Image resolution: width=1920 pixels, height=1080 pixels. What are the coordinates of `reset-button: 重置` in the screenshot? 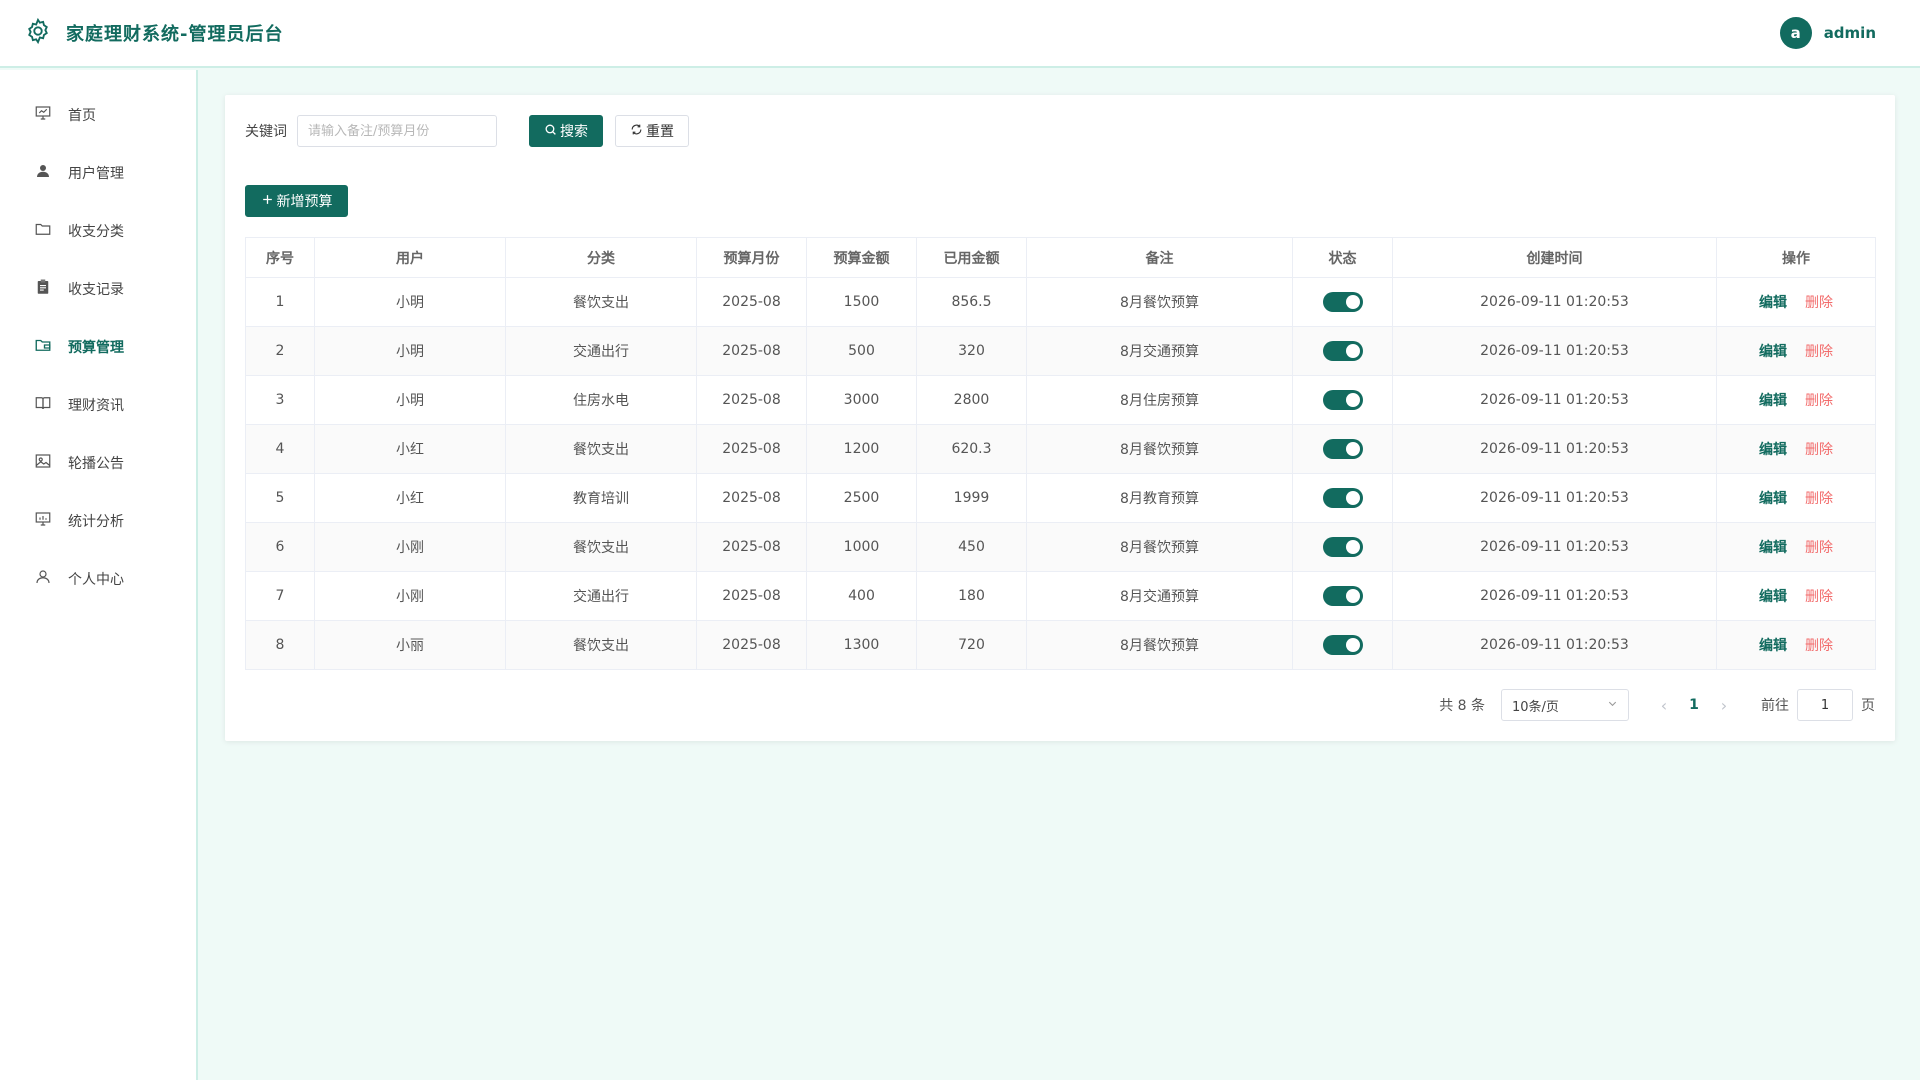 It's located at (652, 131).